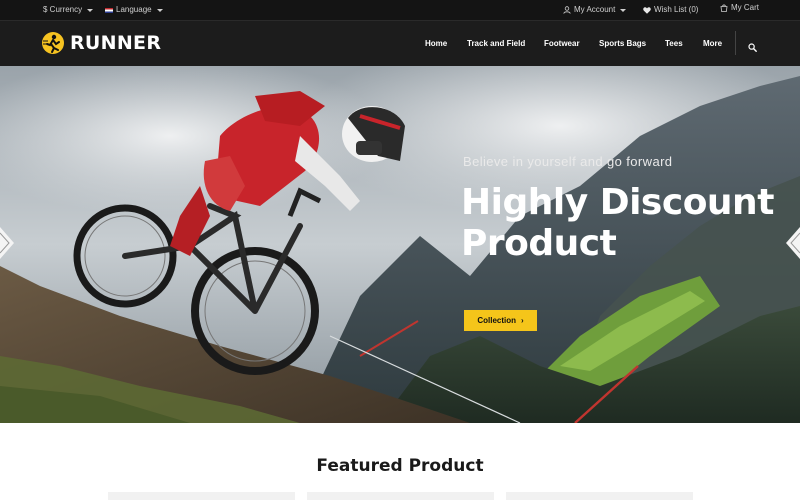 The height and width of the screenshot is (500, 800). Describe the element at coordinates (676, 9) in the screenshot. I see `wishlist-label: Wish List (0)` at that location.